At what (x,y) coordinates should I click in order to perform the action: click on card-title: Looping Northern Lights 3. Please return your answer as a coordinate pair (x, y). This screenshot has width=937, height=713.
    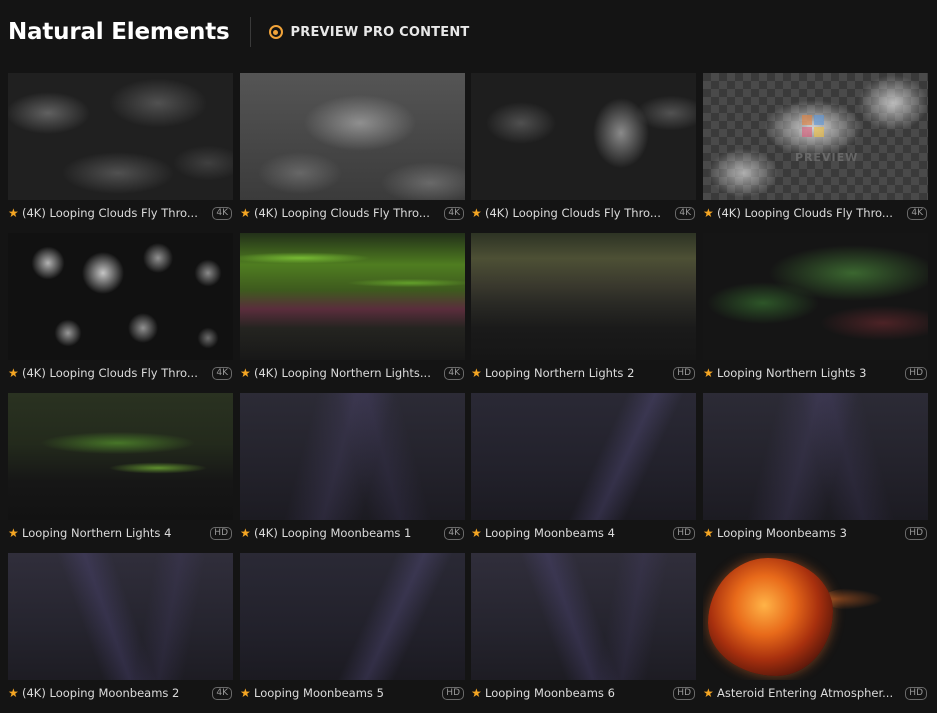
    Looking at the image, I should click on (811, 373).